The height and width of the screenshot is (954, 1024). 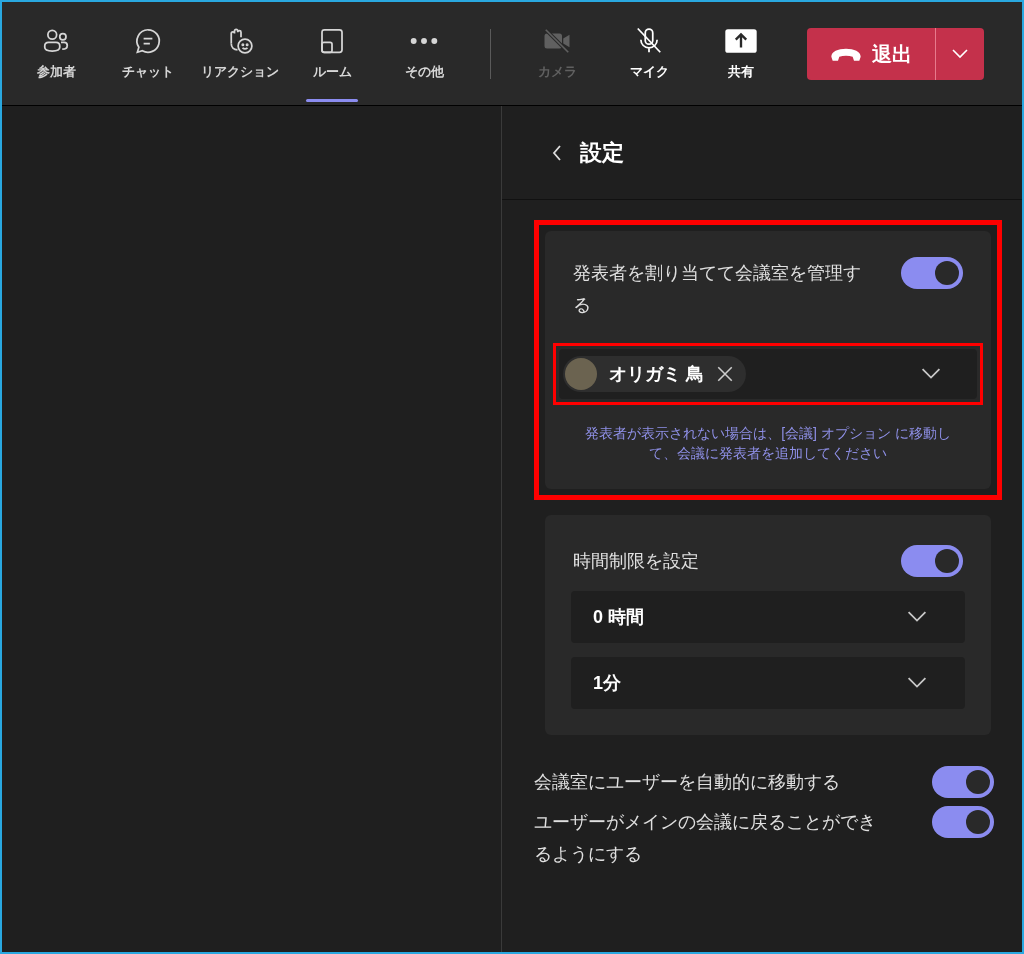 What do you see at coordinates (725, 374) in the screenshot?
I see `close-icon` at bounding box center [725, 374].